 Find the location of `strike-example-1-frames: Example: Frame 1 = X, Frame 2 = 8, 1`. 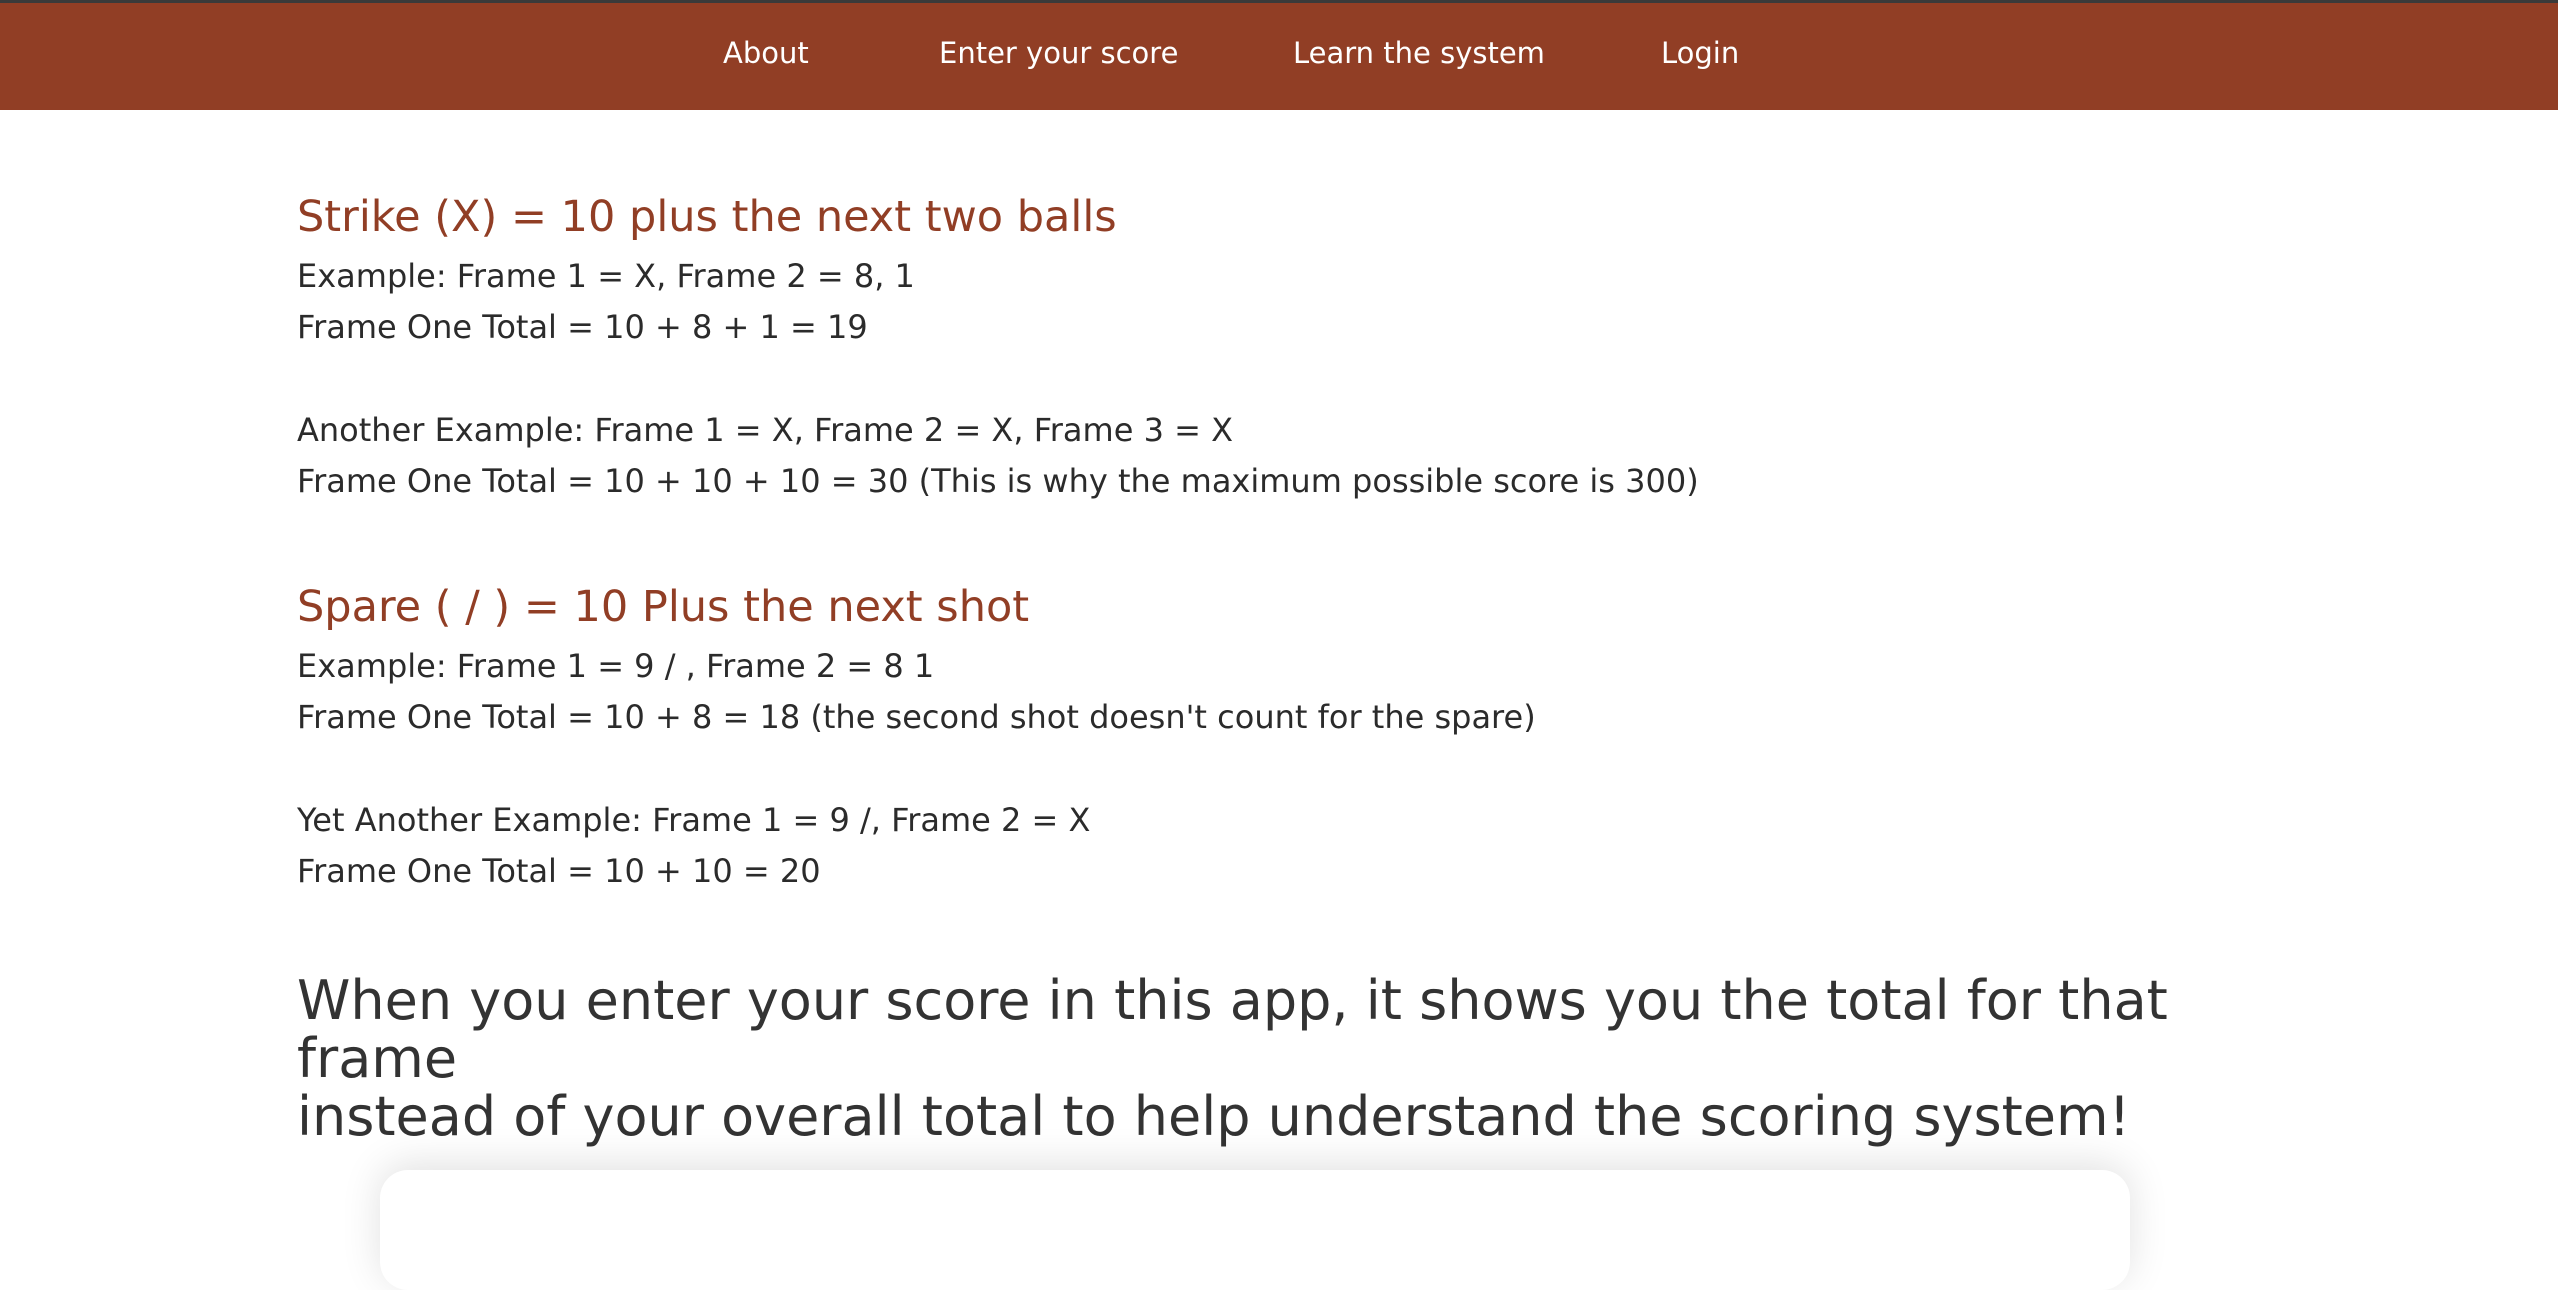

strike-example-1-frames: Example: Frame 1 = X, Frame 2 = 8, 1 is located at coordinates (606, 276).